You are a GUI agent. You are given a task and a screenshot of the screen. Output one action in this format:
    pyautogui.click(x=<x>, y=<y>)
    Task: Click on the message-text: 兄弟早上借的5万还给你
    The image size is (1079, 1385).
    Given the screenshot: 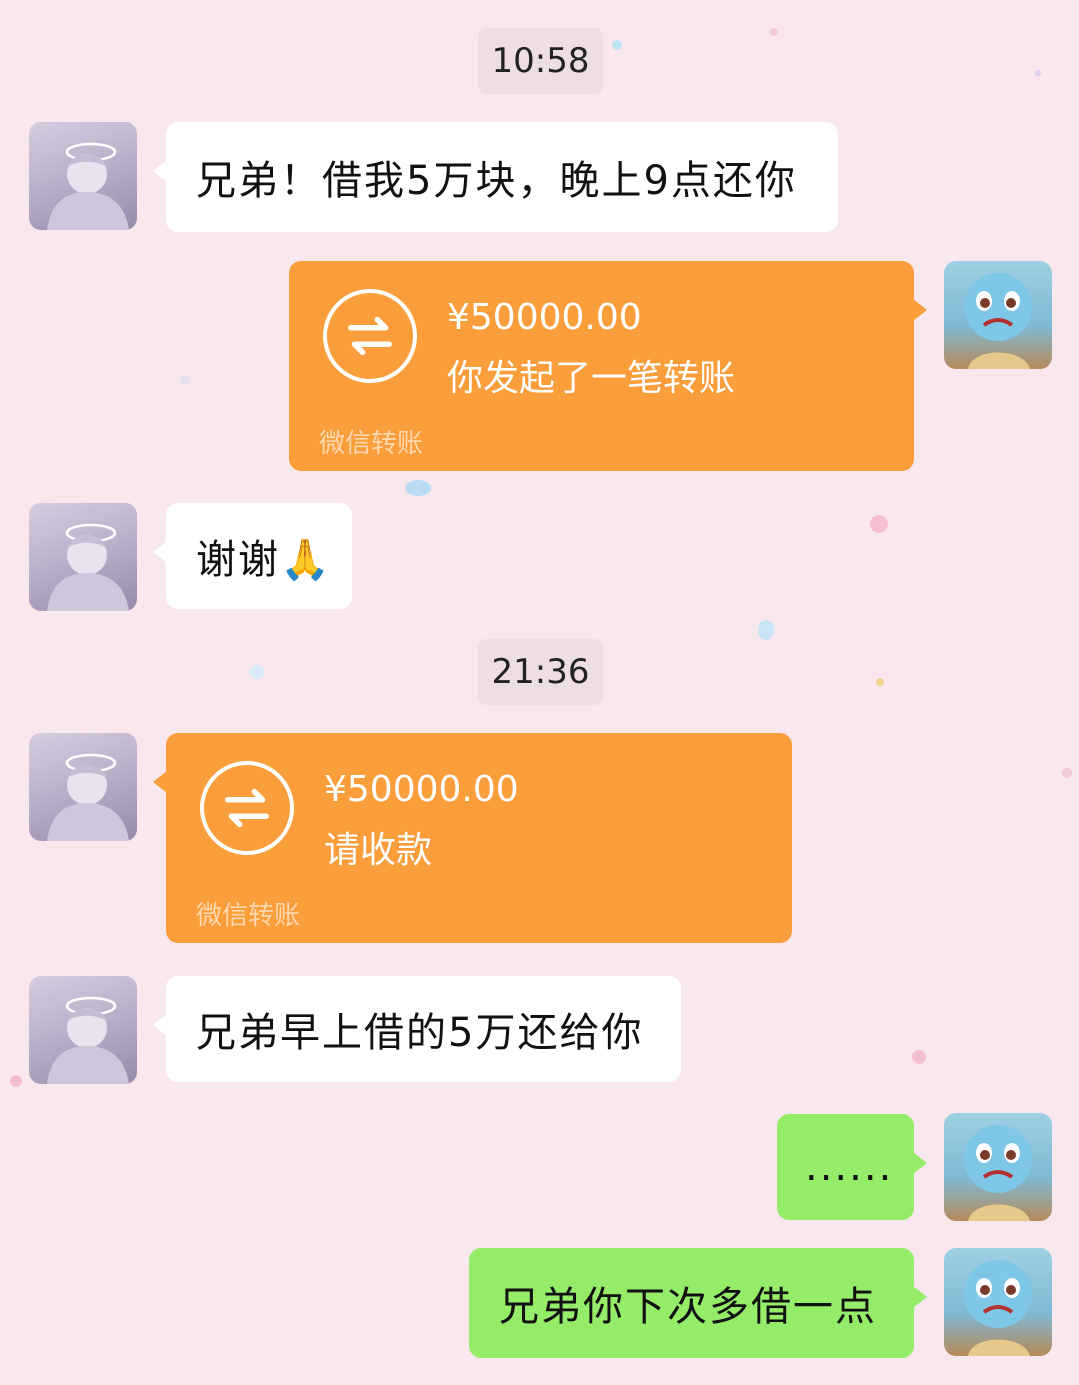 What is the action you would take?
    pyautogui.click(x=420, y=1033)
    